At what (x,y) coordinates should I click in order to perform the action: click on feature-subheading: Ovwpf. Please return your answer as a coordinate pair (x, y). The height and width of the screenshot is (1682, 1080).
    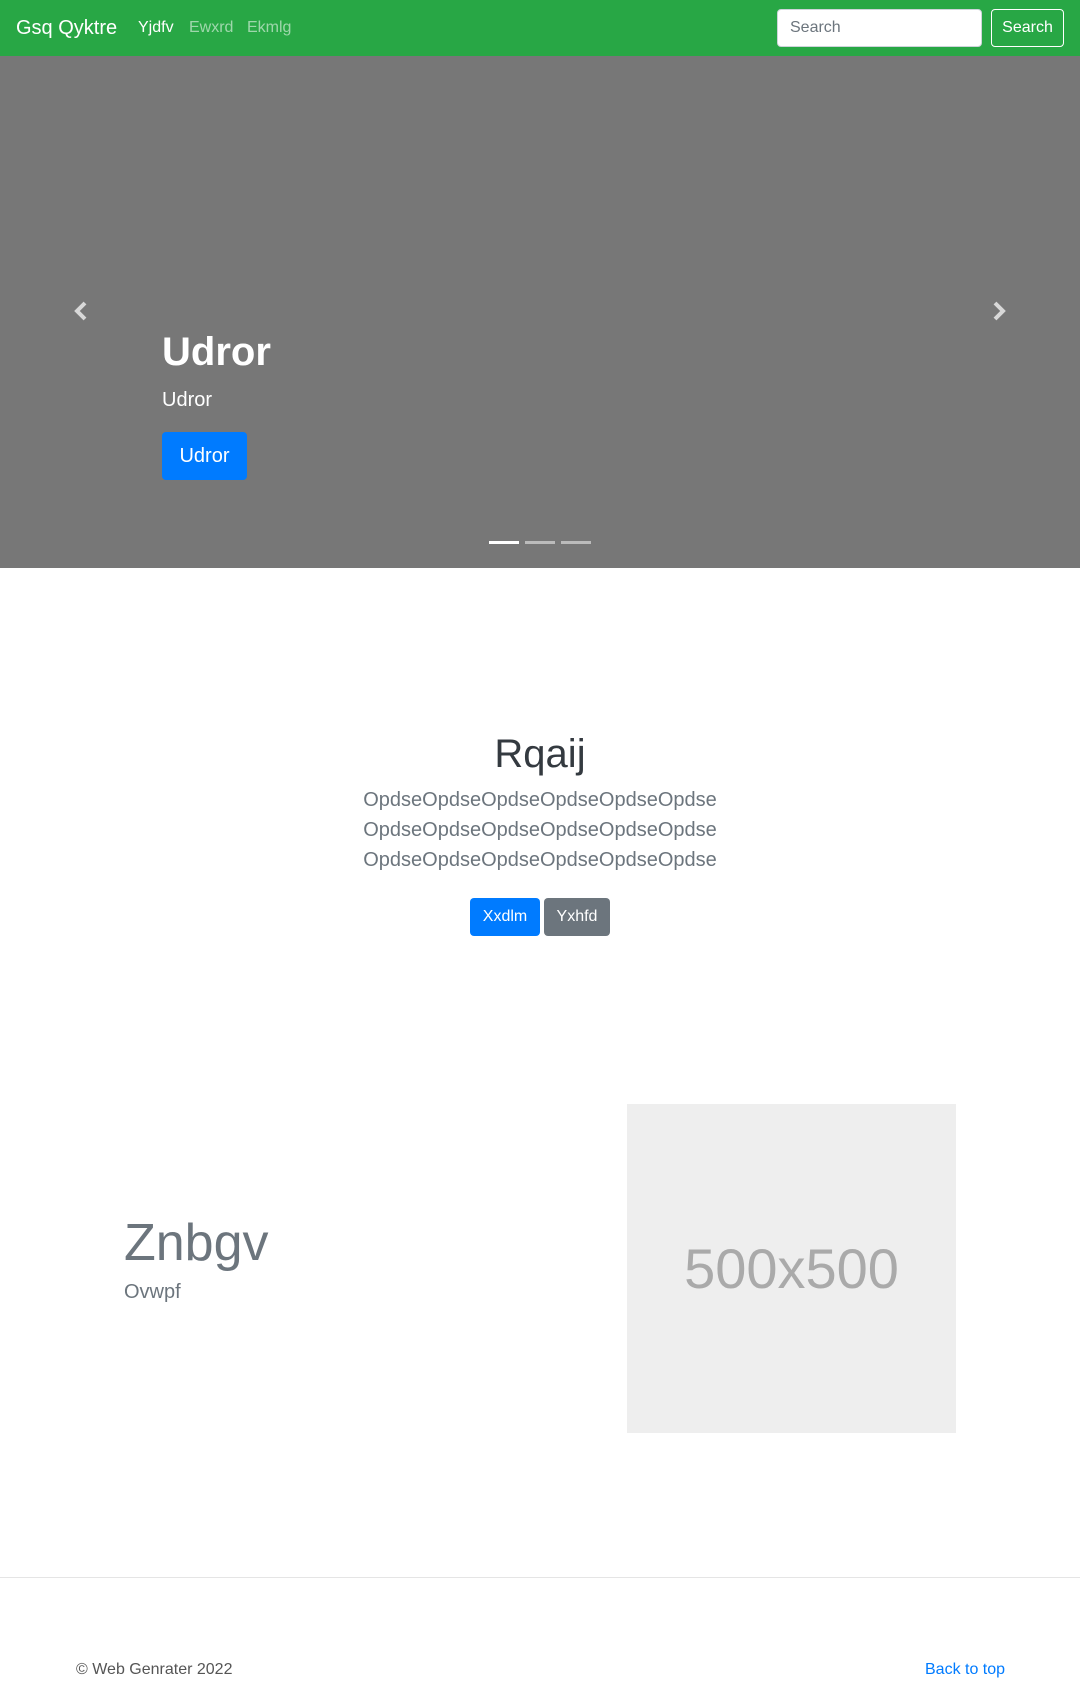
    Looking at the image, I should click on (152, 1292).